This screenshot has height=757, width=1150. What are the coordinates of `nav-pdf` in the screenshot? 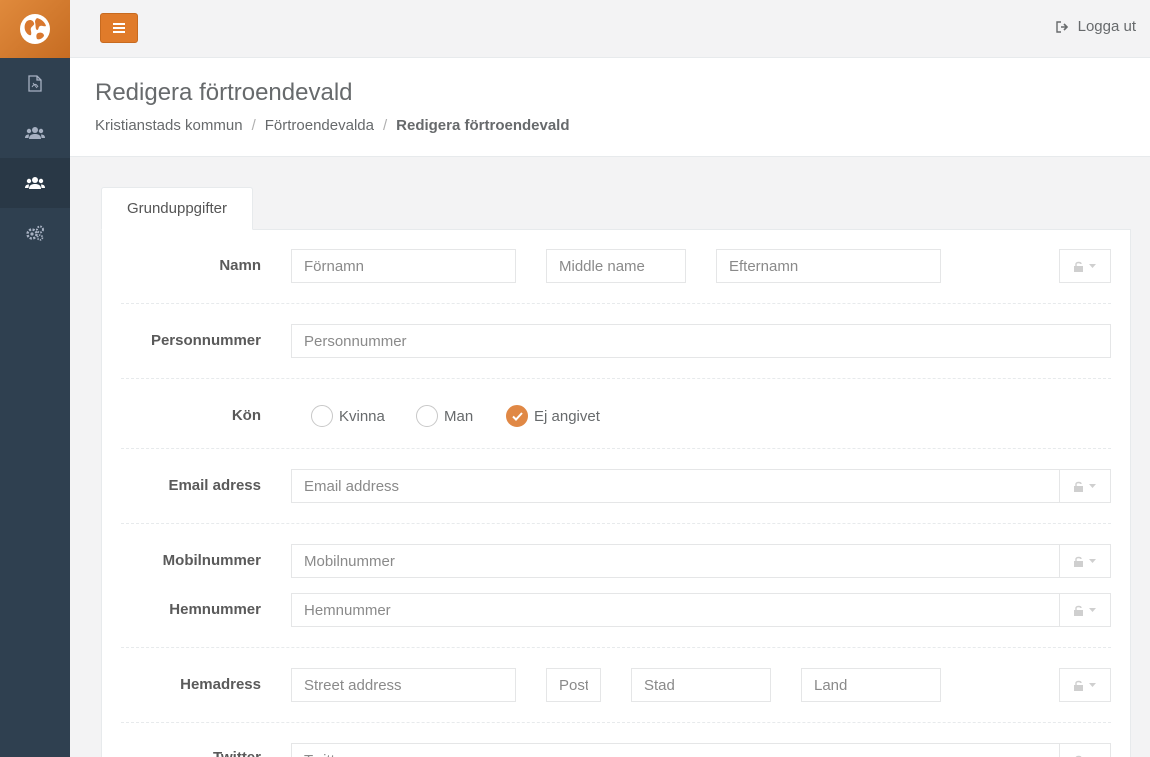 It's located at (35, 83).